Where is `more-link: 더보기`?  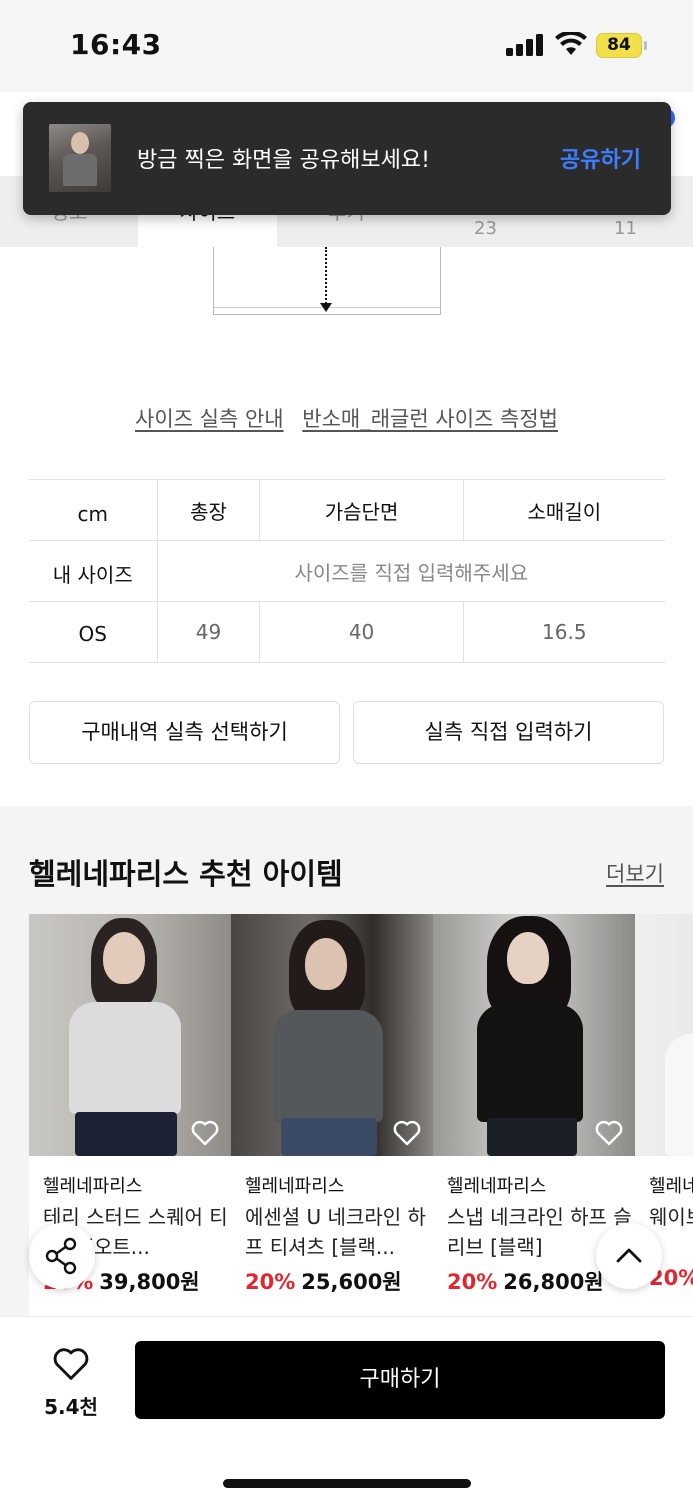
more-link: 더보기 is located at coordinates (635, 873).